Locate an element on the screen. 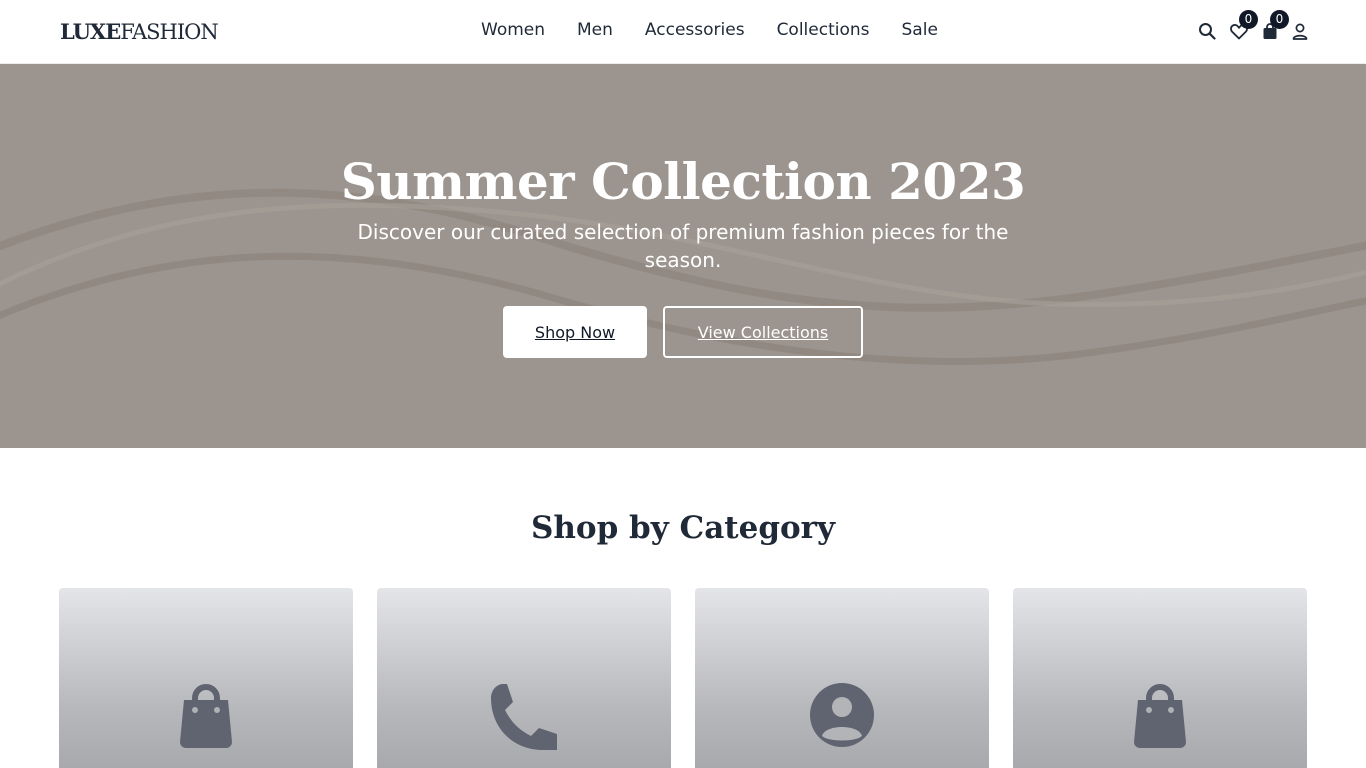  header-actions: 0 0 is located at coordinates (1253, 28).